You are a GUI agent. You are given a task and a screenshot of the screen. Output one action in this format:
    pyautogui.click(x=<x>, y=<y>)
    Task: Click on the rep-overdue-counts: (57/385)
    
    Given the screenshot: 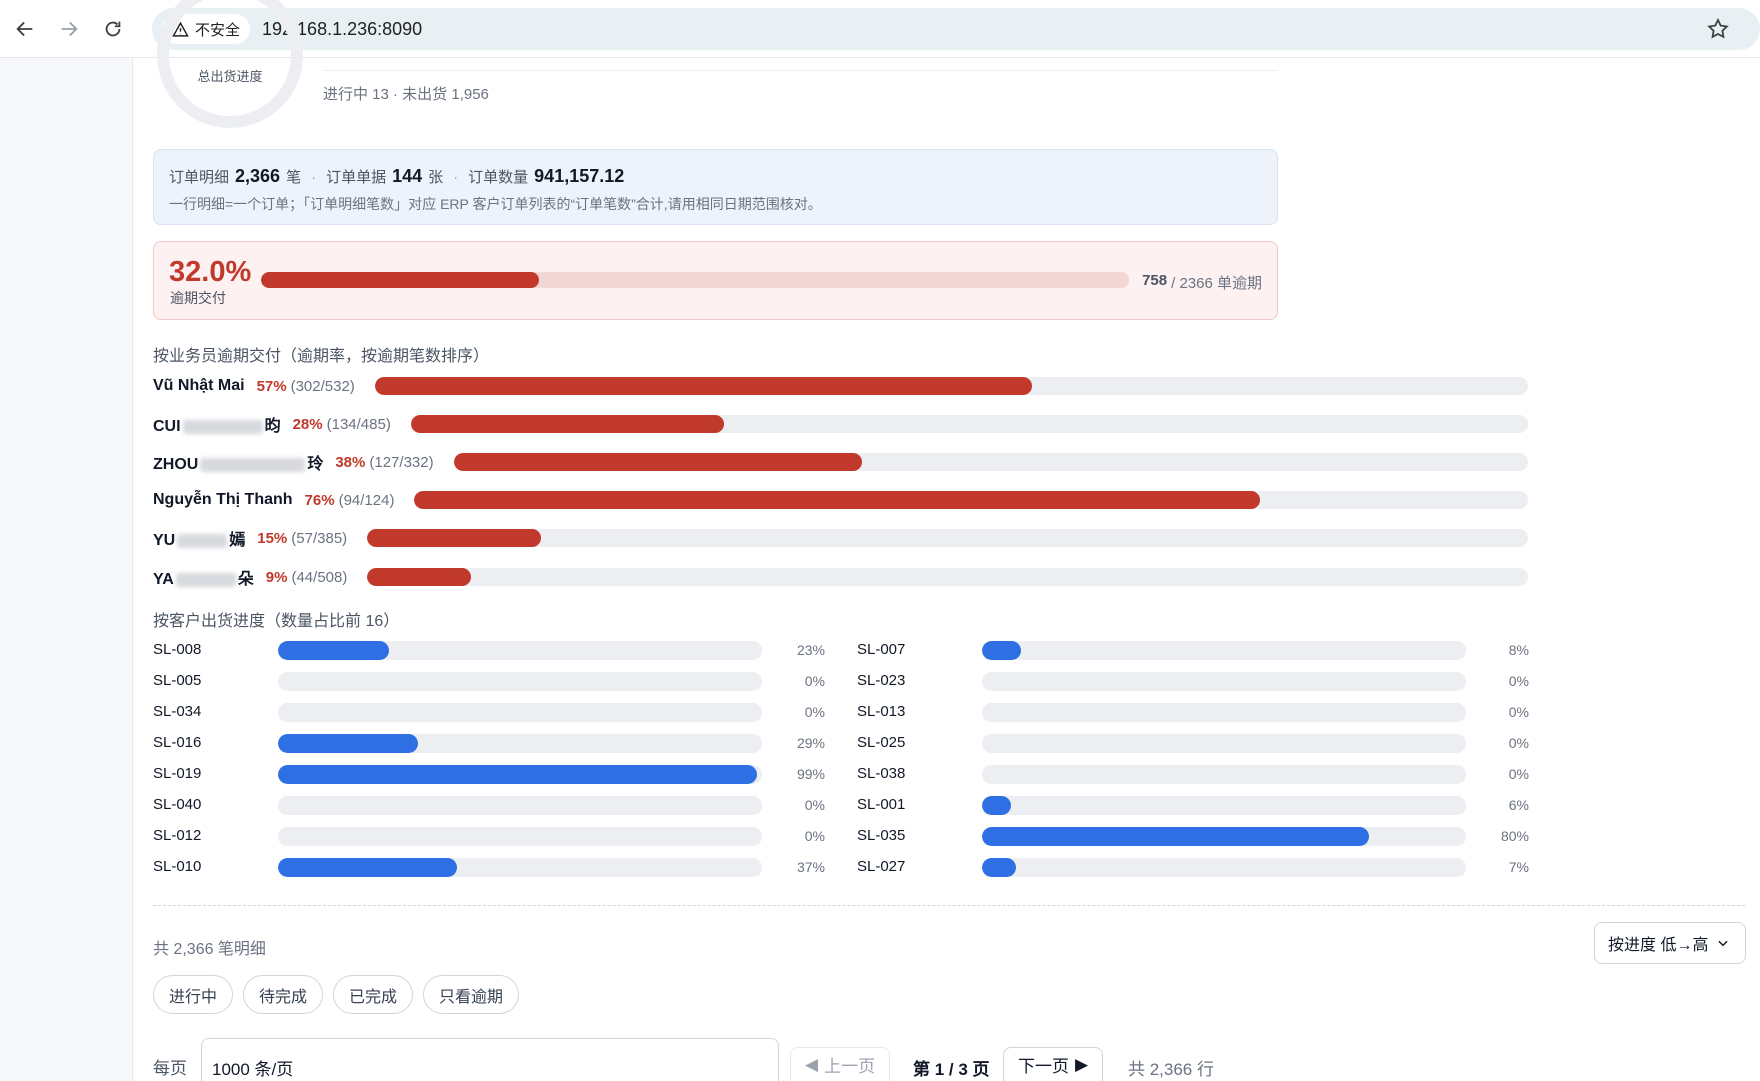 What is the action you would take?
    pyautogui.click(x=319, y=538)
    